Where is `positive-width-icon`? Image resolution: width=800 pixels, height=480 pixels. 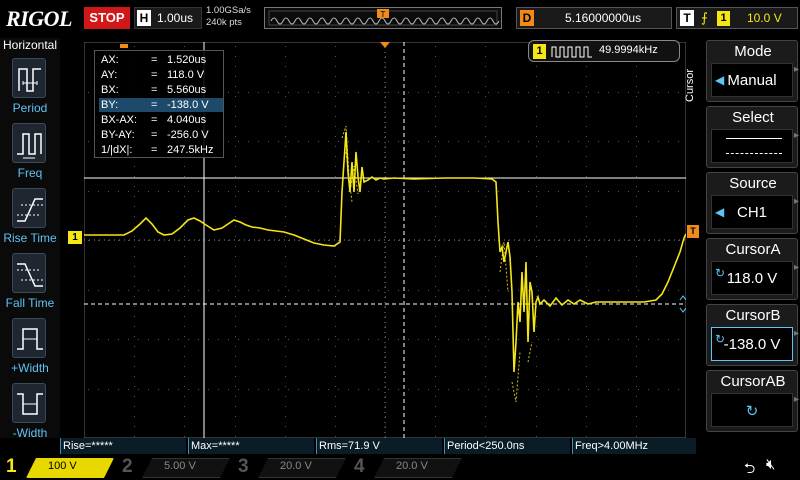 positive-width-icon is located at coordinates (29, 338).